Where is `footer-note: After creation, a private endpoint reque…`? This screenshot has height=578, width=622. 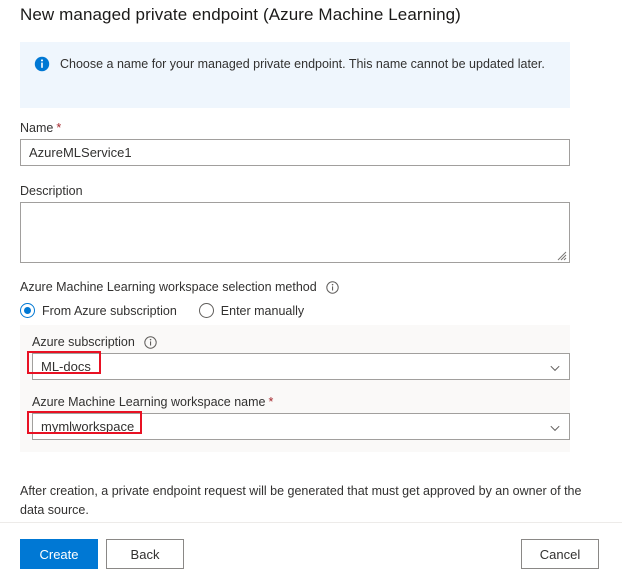
footer-note: After creation, a private endpoint reque… is located at coordinates (301, 500).